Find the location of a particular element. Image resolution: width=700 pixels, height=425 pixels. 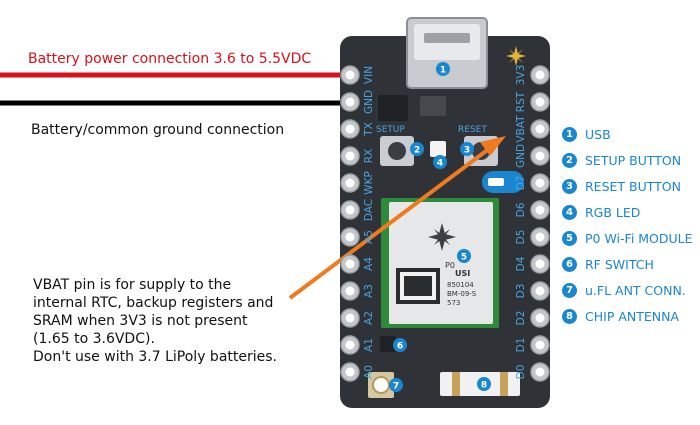

module-brand: USI is located at coordinates (462, 273).